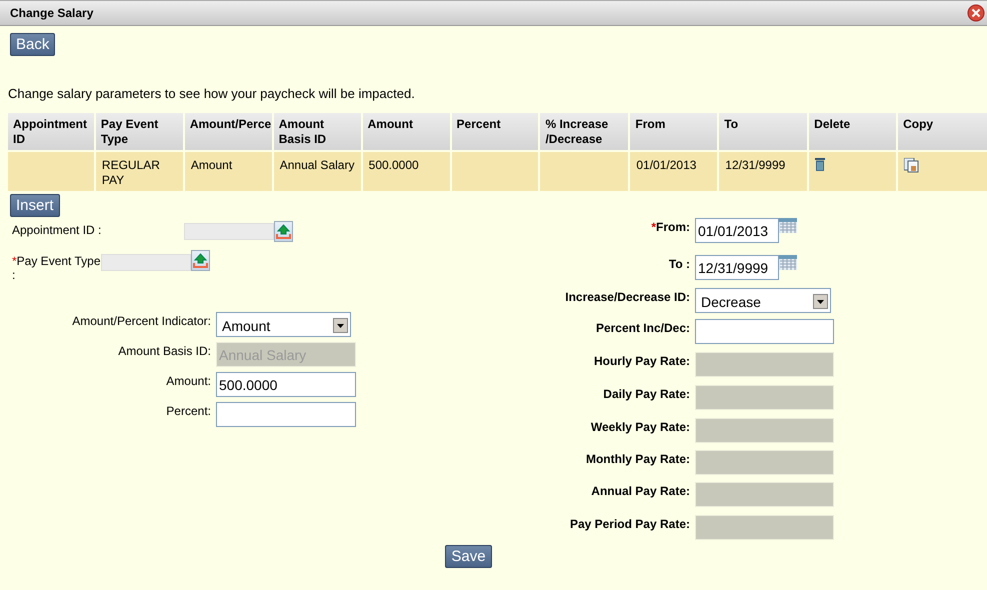 The width and height of the screenshot is (987, 590). I want to click on table-cell: 01/01/2013, so click(674, 171).